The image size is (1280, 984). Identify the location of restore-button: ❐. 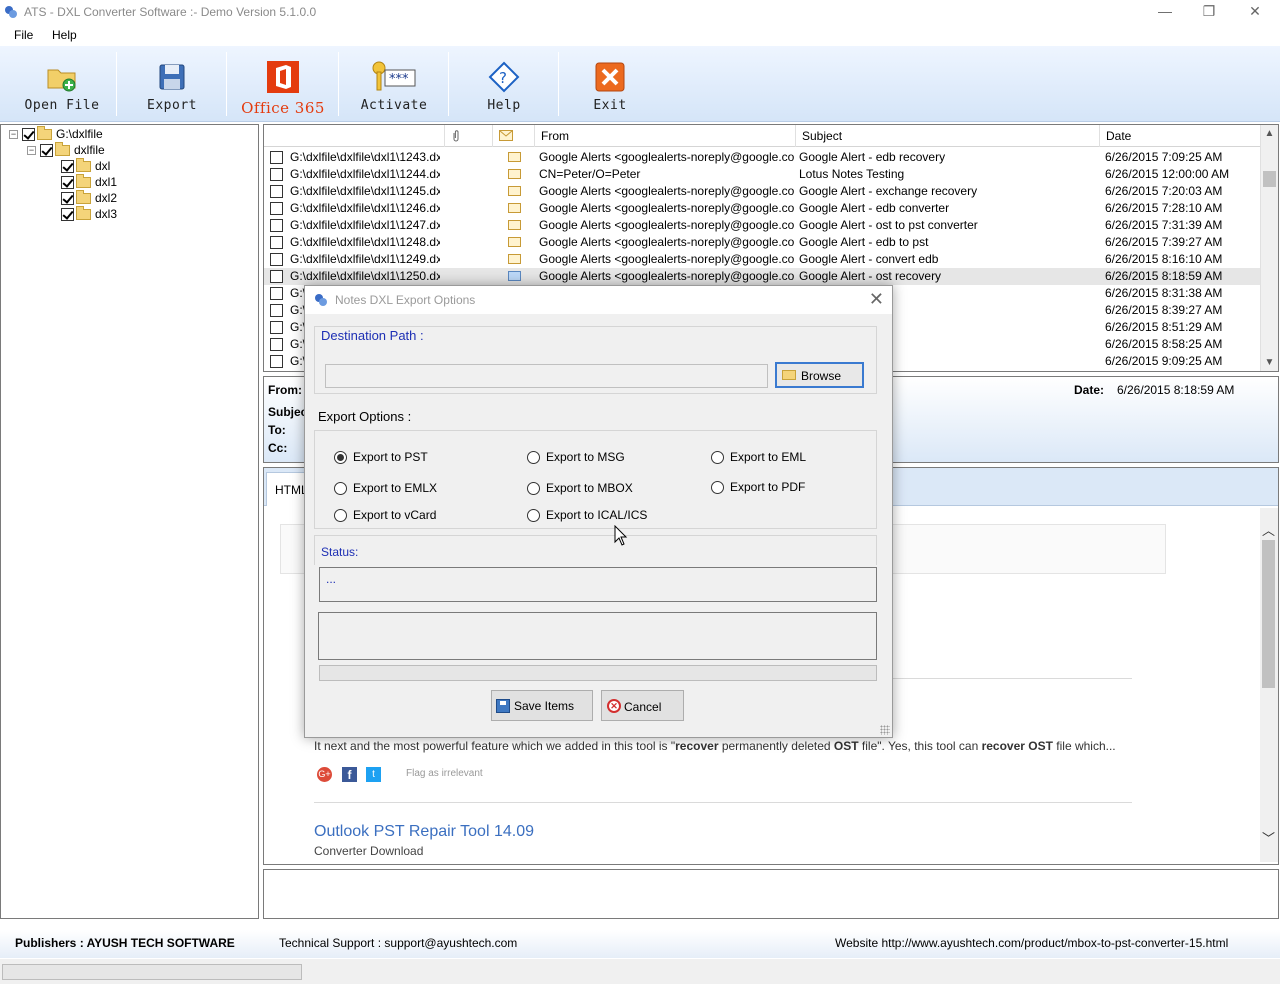
(1209, 12).